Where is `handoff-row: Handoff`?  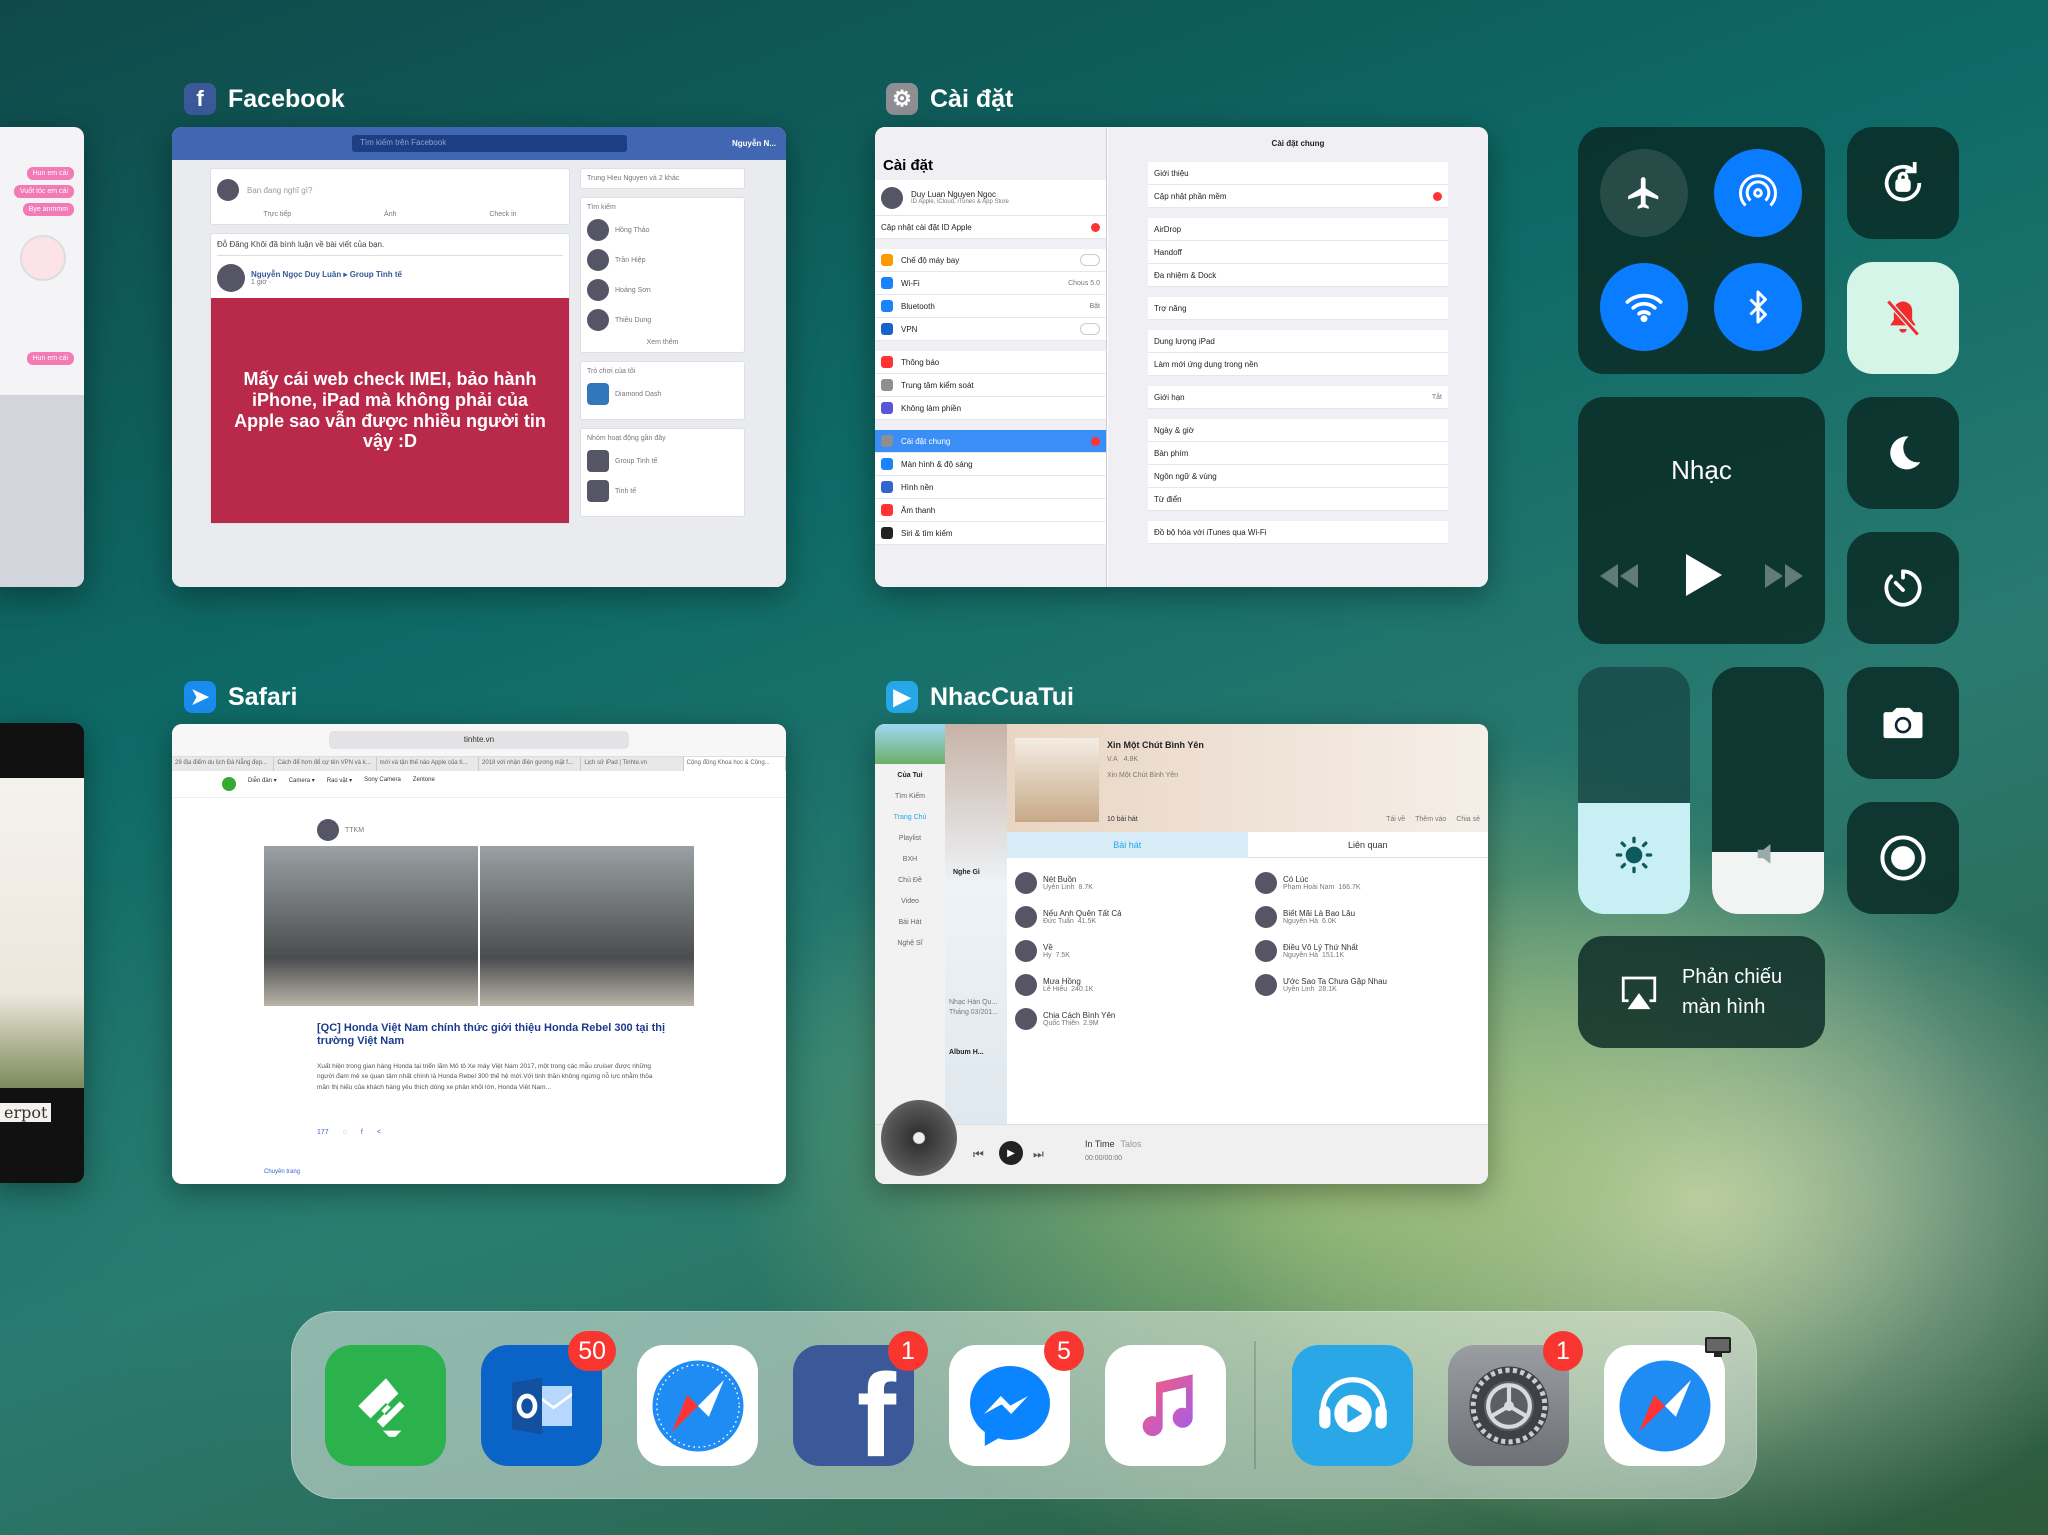 handoff-row: Handoff is located at coordinates (1298, 252).